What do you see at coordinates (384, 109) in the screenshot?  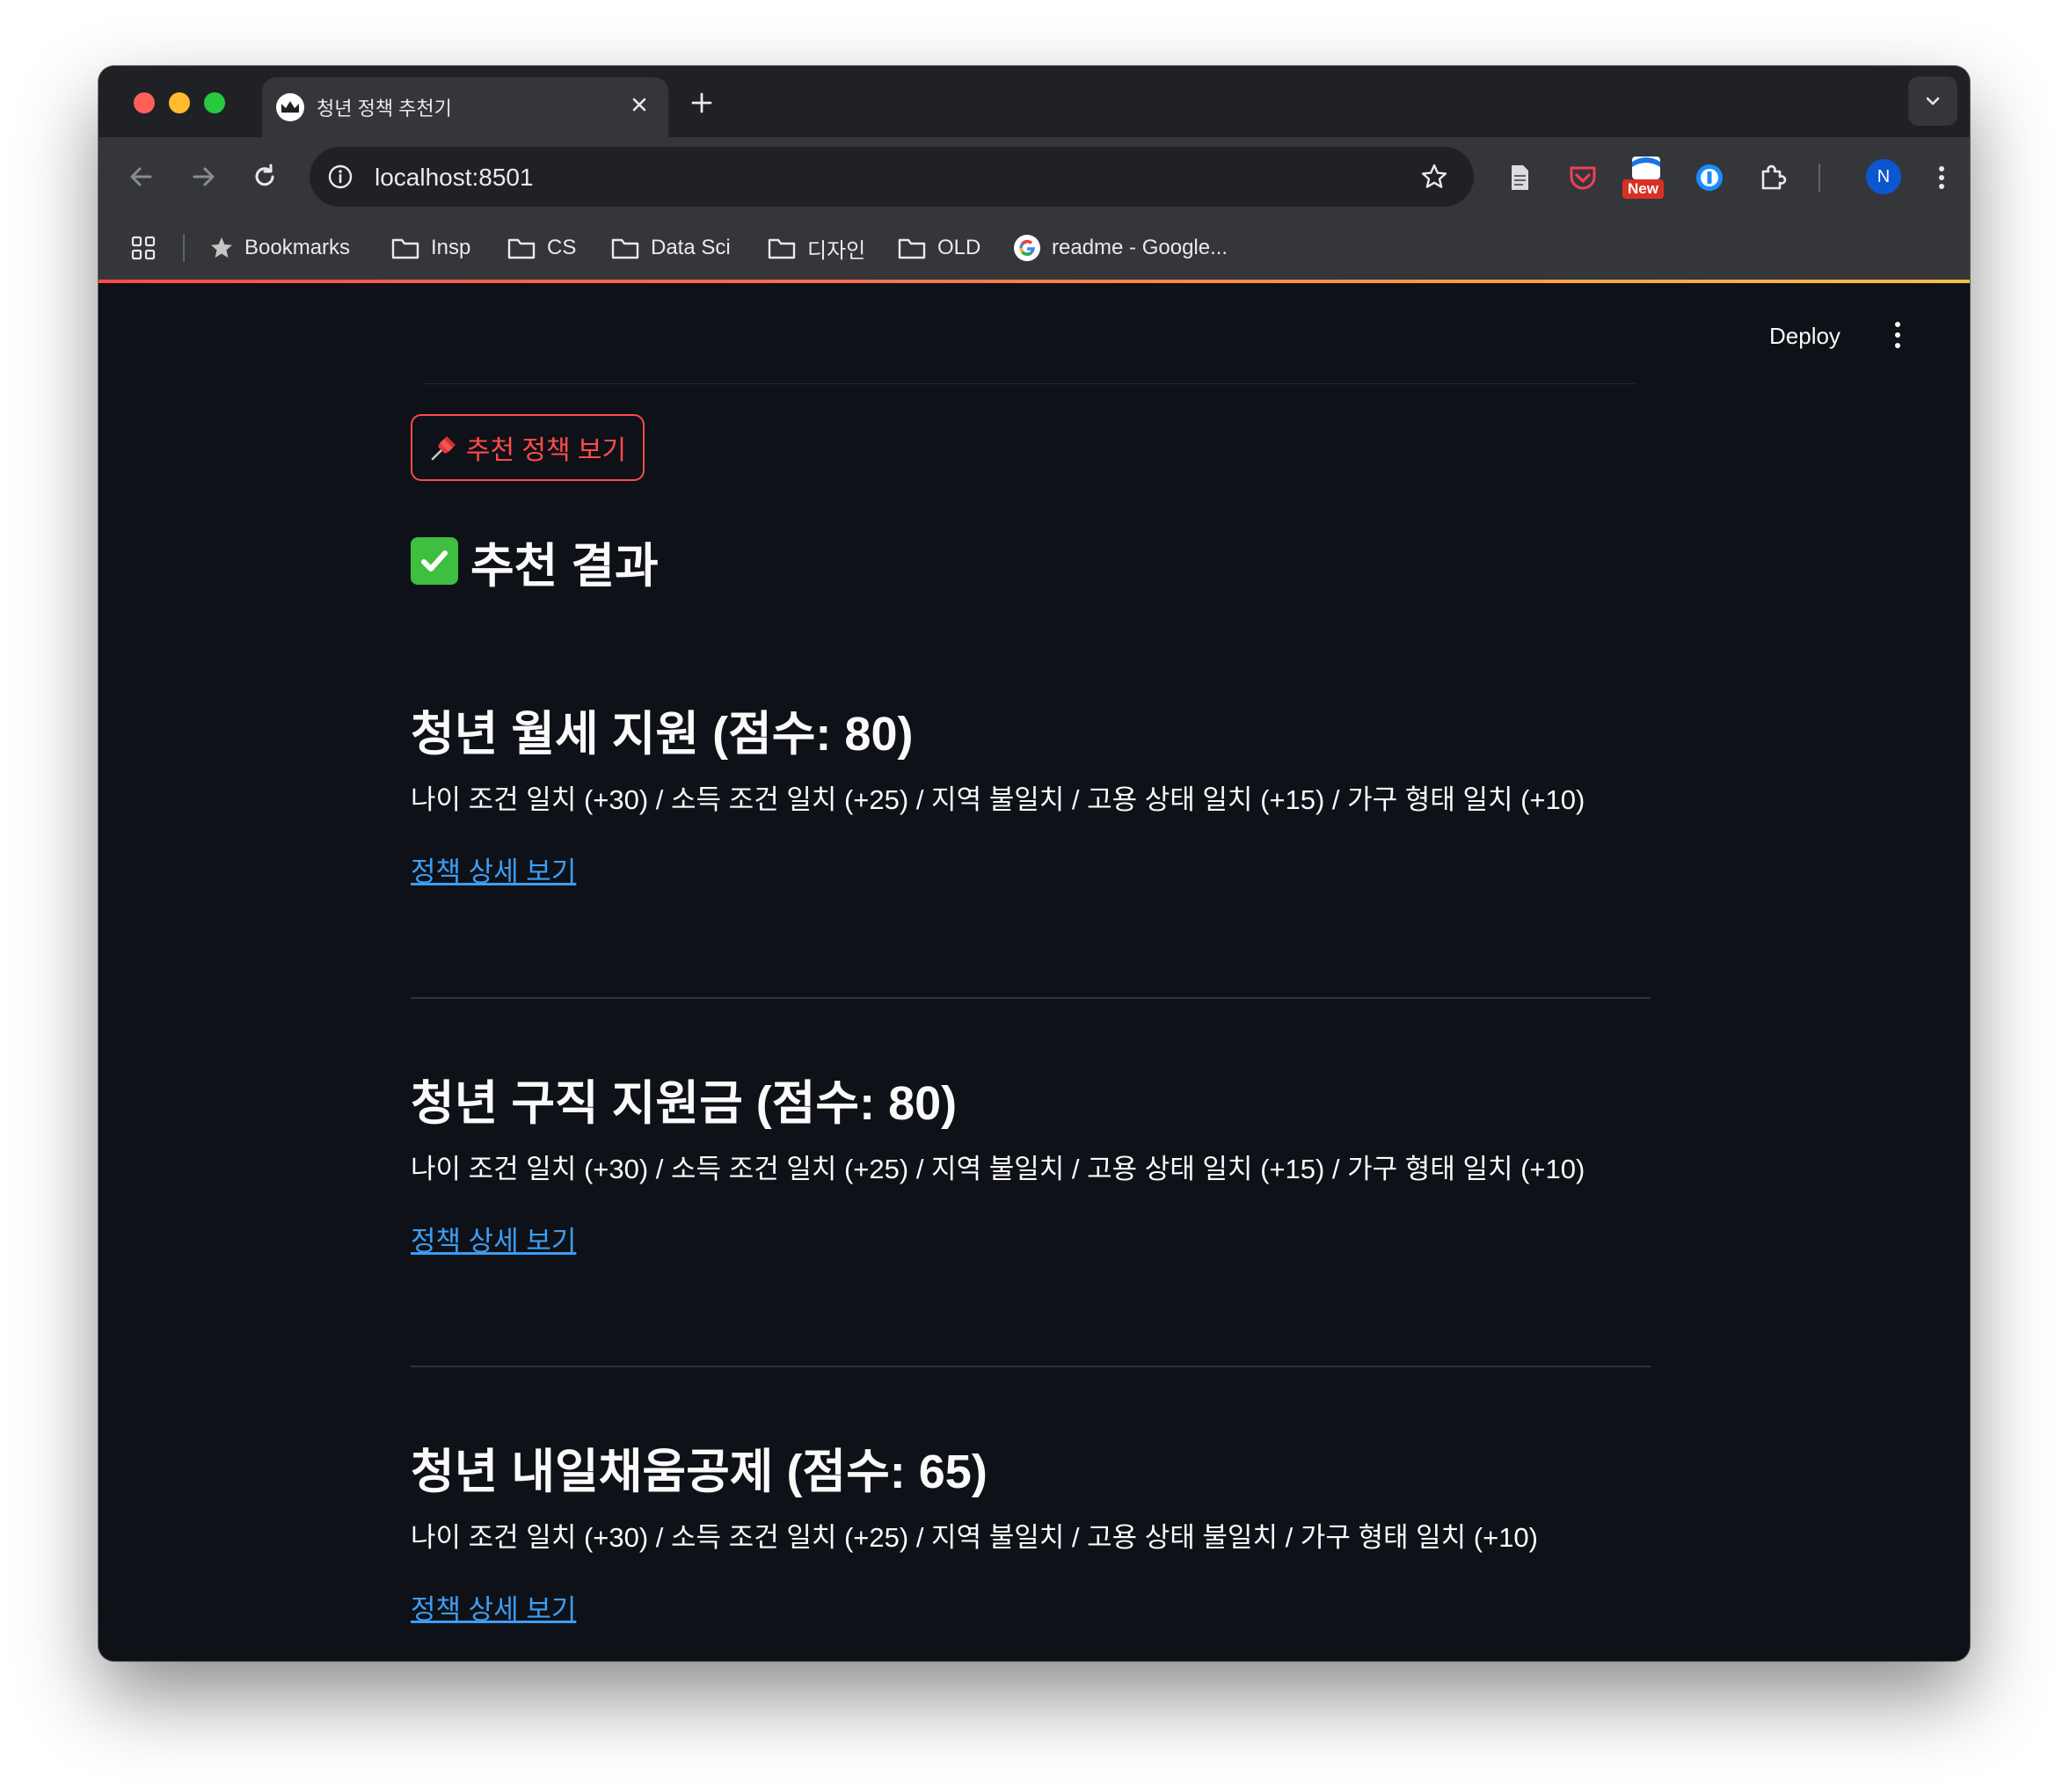 I see `tab-title: 청년 정책 추천기` at bounding box center [384, 109].